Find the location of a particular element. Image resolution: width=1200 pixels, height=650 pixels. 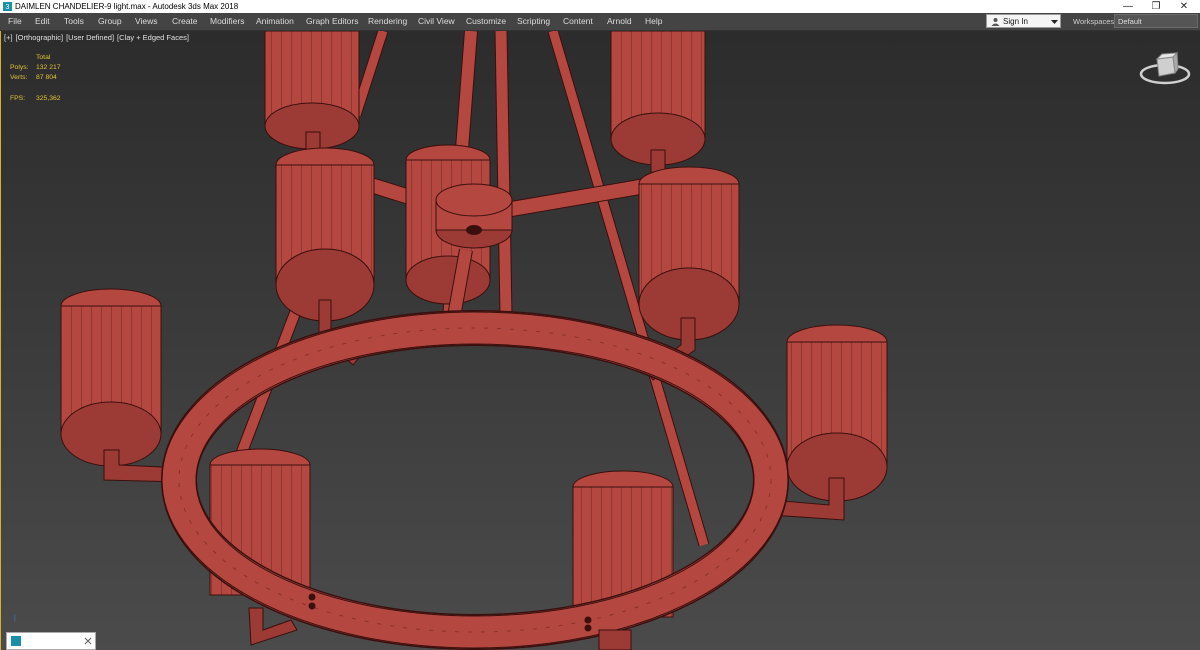

menu-create: Create is located at coordinates (185, 21).